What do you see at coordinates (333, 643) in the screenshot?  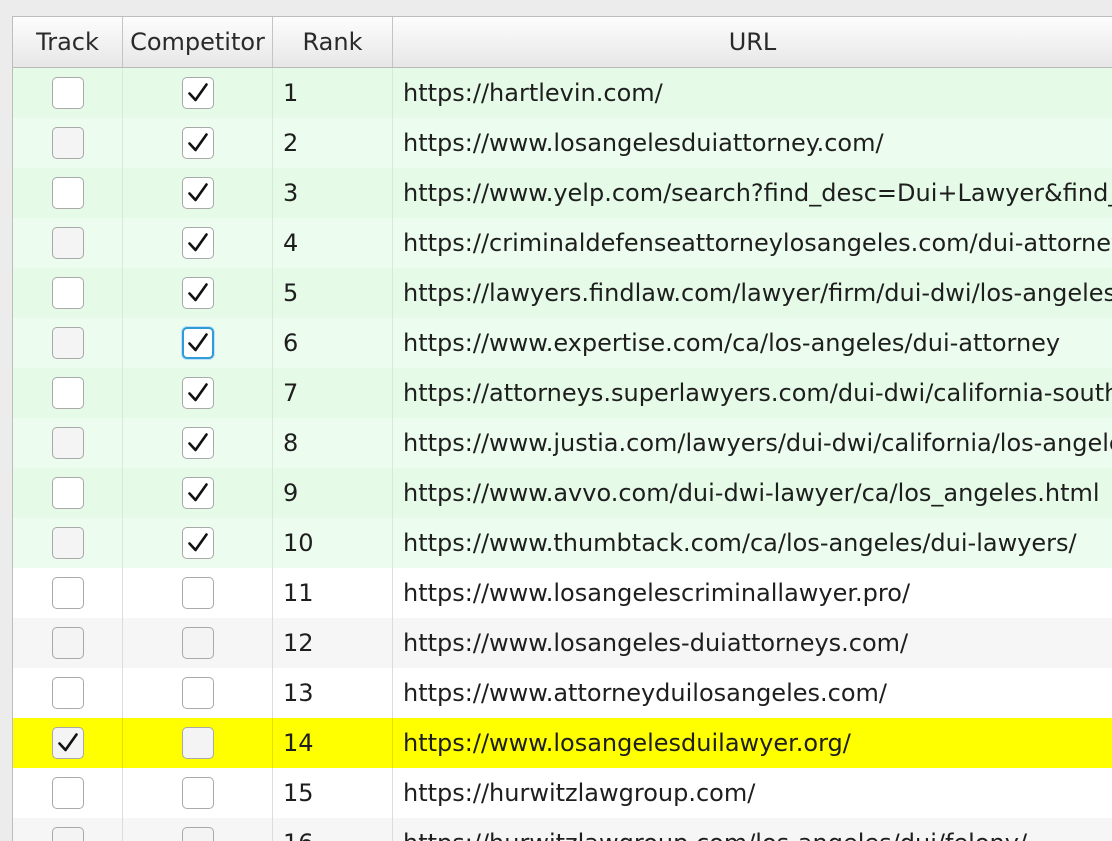 I see `rank-cell: 12` at bounding box center [333, 643].